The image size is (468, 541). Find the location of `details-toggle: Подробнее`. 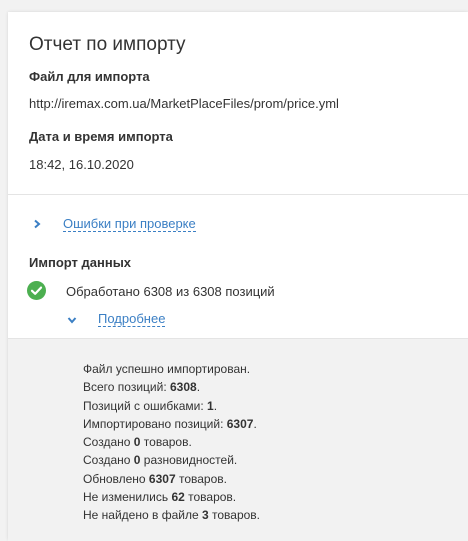

details-toggle: Подробнее is located at coordinates (126, 320).